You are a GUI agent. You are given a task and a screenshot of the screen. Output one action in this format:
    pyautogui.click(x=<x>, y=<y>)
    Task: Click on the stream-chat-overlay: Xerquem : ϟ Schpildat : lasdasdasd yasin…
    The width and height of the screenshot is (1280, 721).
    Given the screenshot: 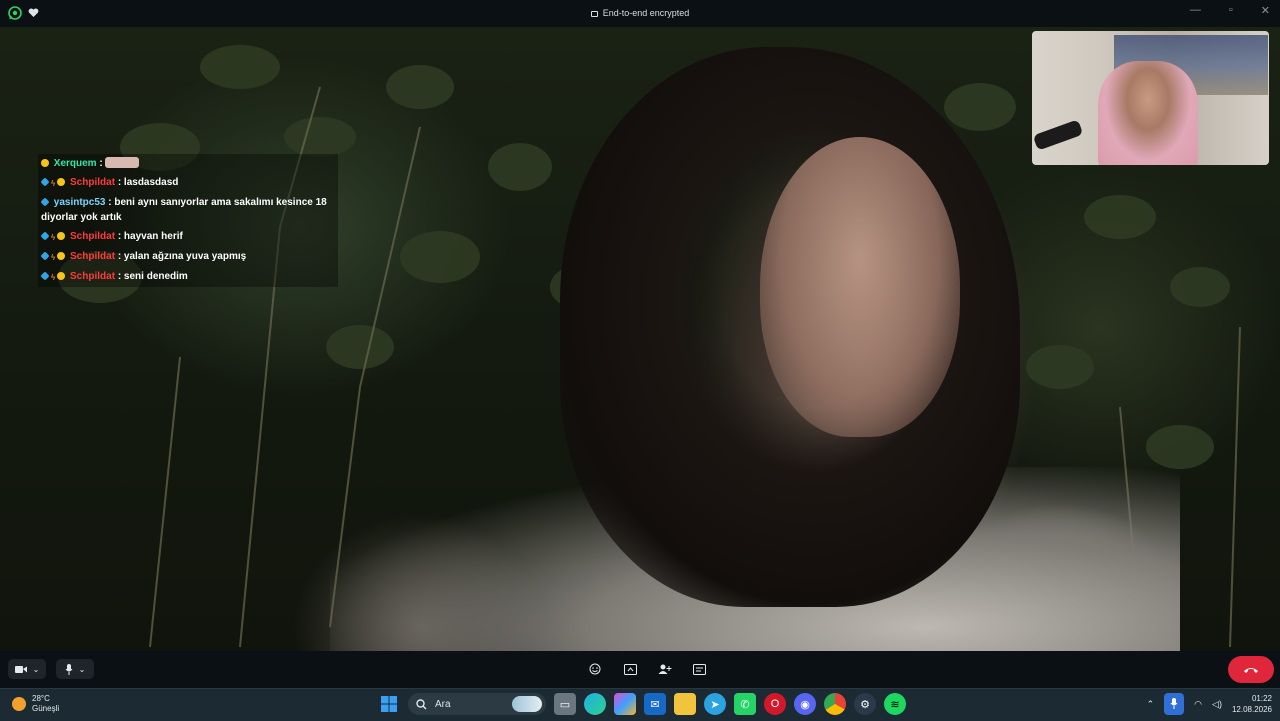 What is the action you would take?
    pyautogui.click(x=188, y=220)
    